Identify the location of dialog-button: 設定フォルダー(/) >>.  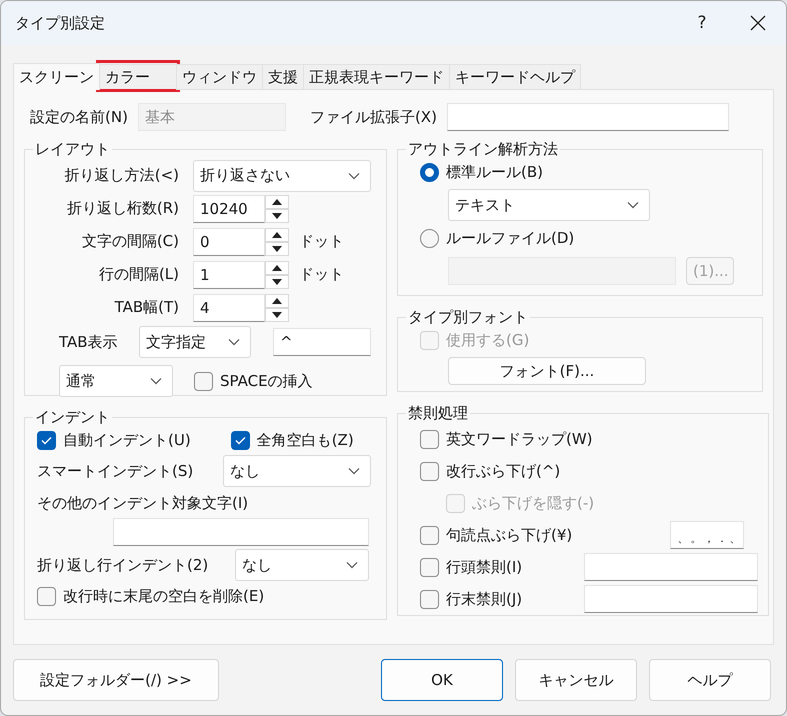
(116, 680).